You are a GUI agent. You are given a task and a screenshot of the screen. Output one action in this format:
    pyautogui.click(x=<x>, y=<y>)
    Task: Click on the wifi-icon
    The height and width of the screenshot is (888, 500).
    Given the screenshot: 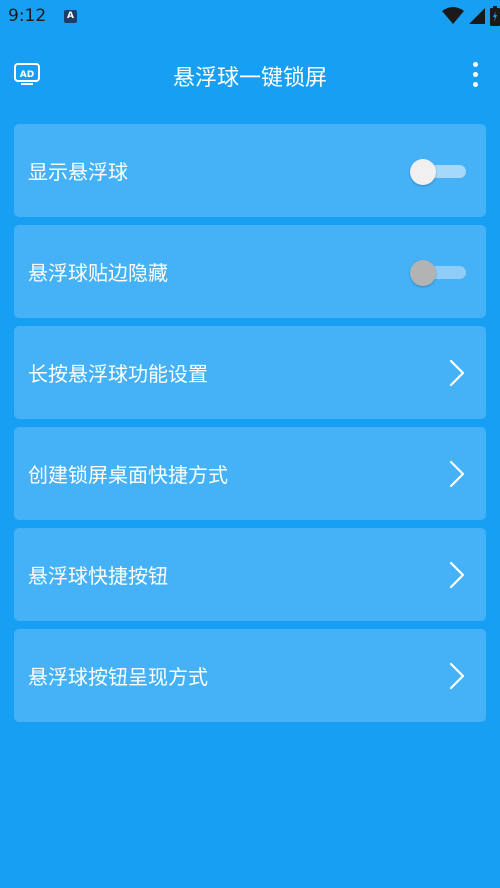 What is the action you would take?
    pyautogui.click(x=453, y=16)
    